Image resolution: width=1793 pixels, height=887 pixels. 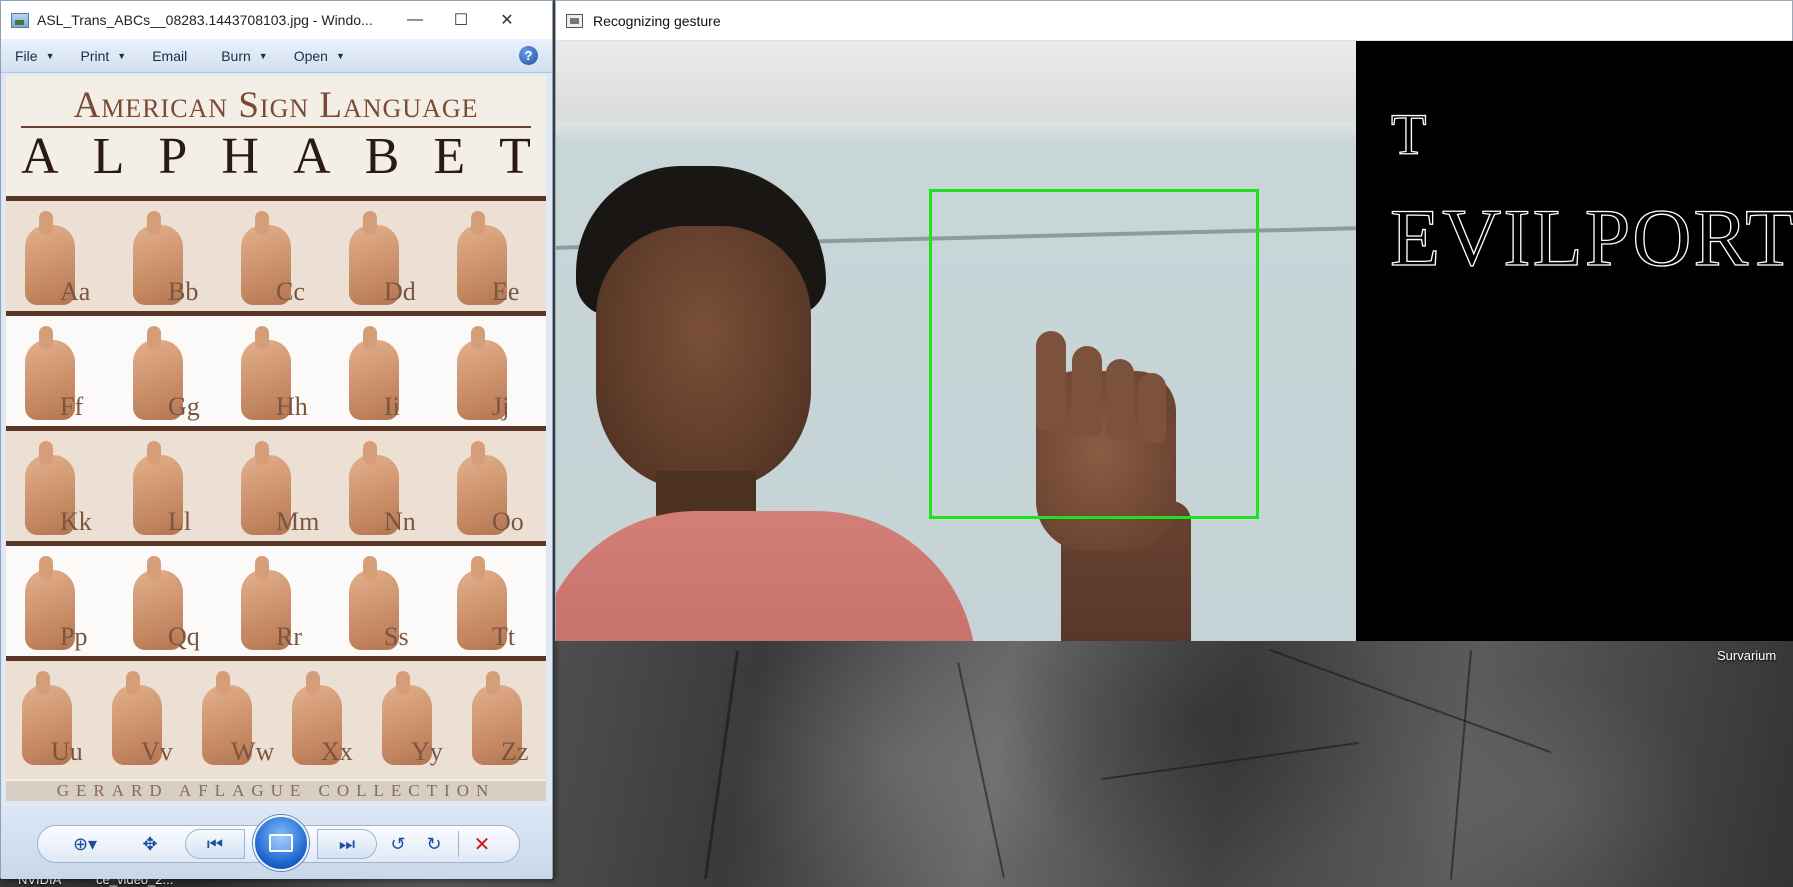 I want to click on menu-burn: Burn ▼, so click(x=244, y=56).